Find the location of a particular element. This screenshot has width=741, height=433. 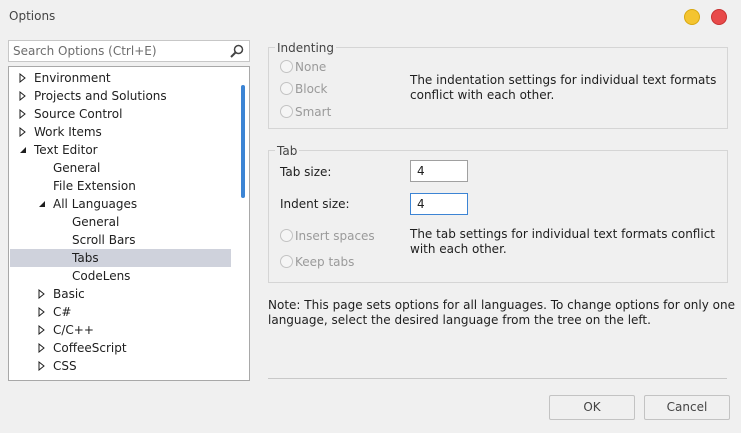

tree-item-label: C# is located at coordinates (62, 312).